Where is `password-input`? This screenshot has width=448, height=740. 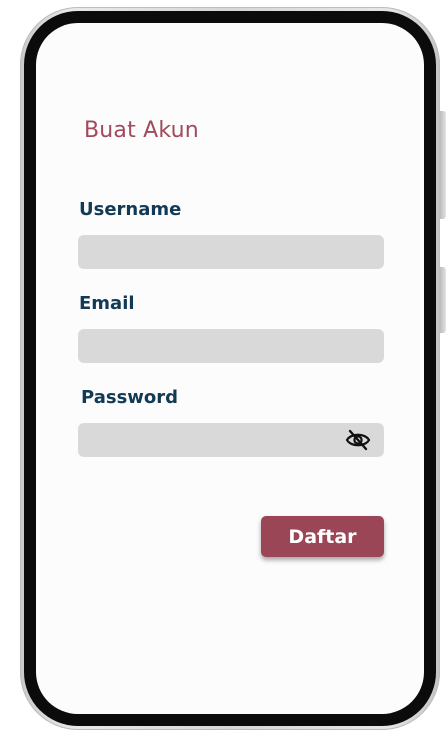 password-input is located at coordinates (231, 440).